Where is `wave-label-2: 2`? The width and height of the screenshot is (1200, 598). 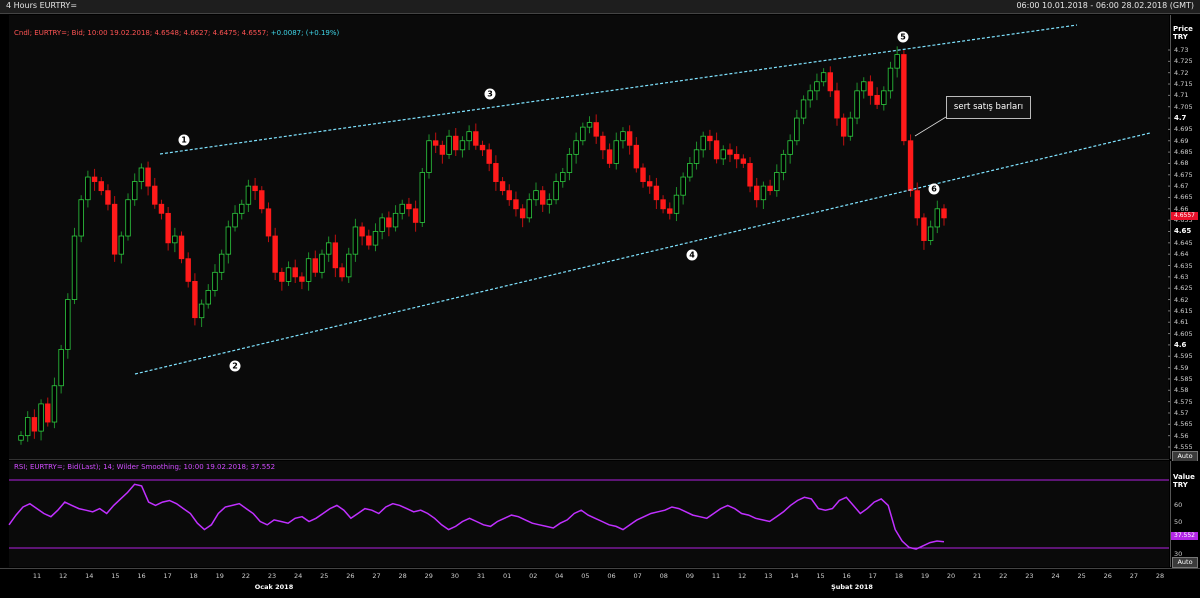 wave-label-2: 2 is located at coordinates (235, 366).